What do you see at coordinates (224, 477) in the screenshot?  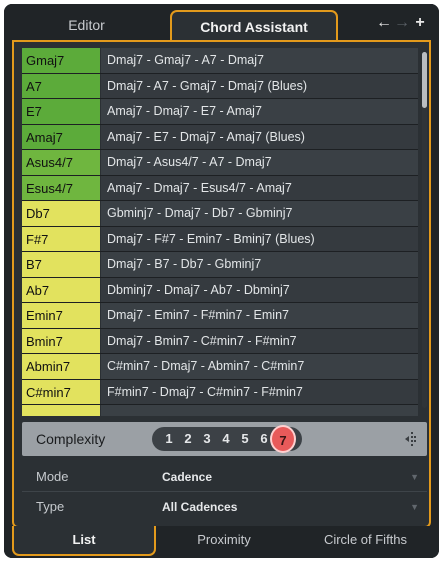 I see `mode-row: Mode Cadence ▼` at bounding box center [224, 477].